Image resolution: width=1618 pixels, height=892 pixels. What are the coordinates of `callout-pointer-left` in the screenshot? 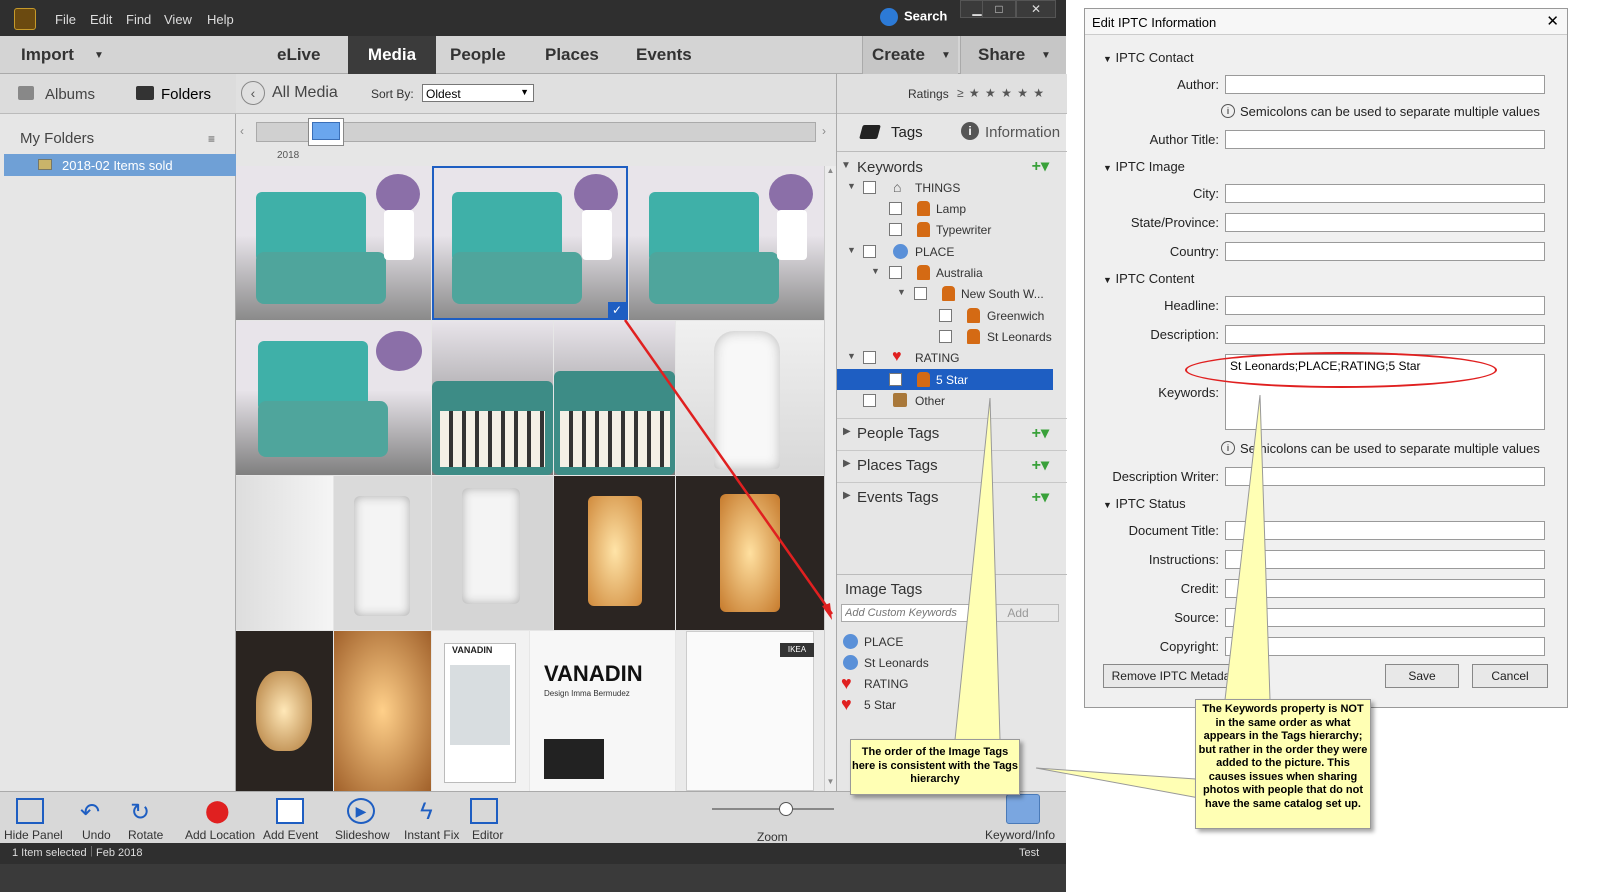 It's located at (977, 569).